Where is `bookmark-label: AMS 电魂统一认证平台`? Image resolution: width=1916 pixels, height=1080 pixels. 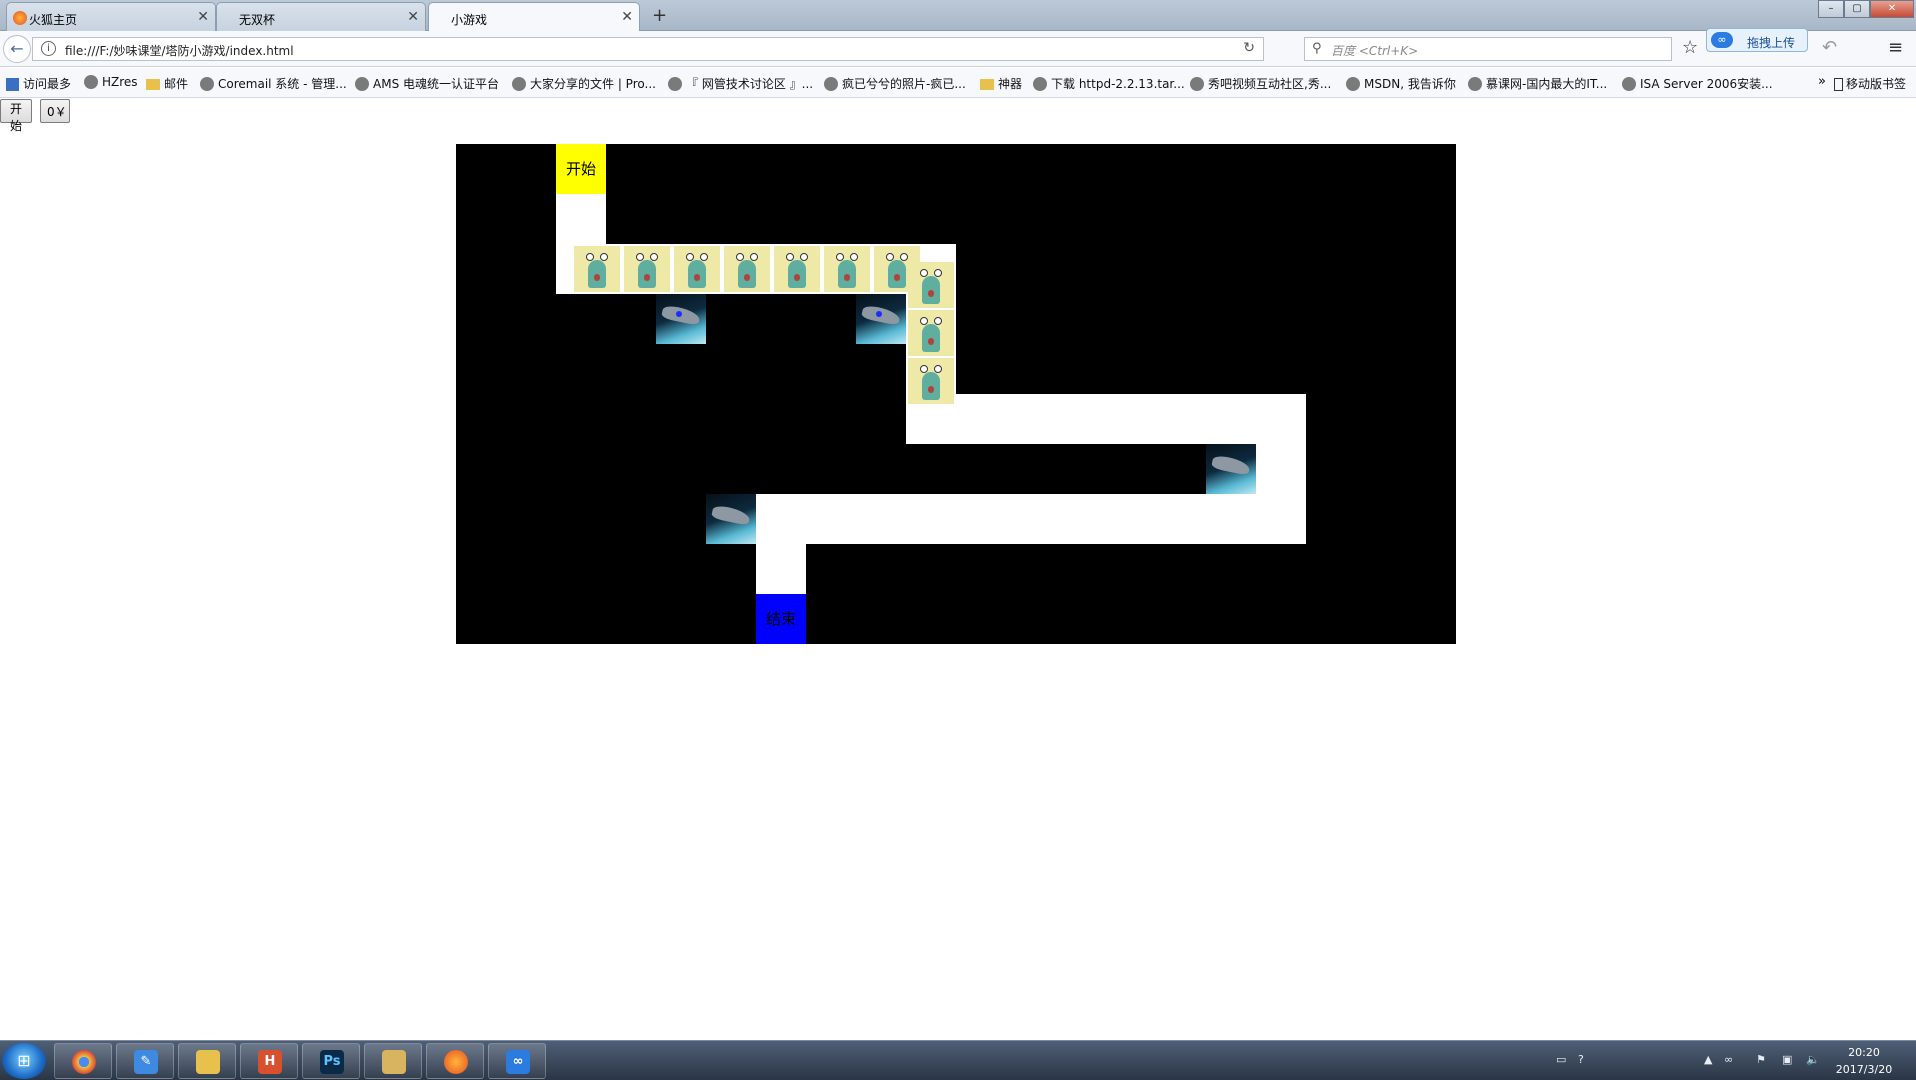
bookmark-label: AMS 电魂统一认证平台 is located at coordinates (436, 84).